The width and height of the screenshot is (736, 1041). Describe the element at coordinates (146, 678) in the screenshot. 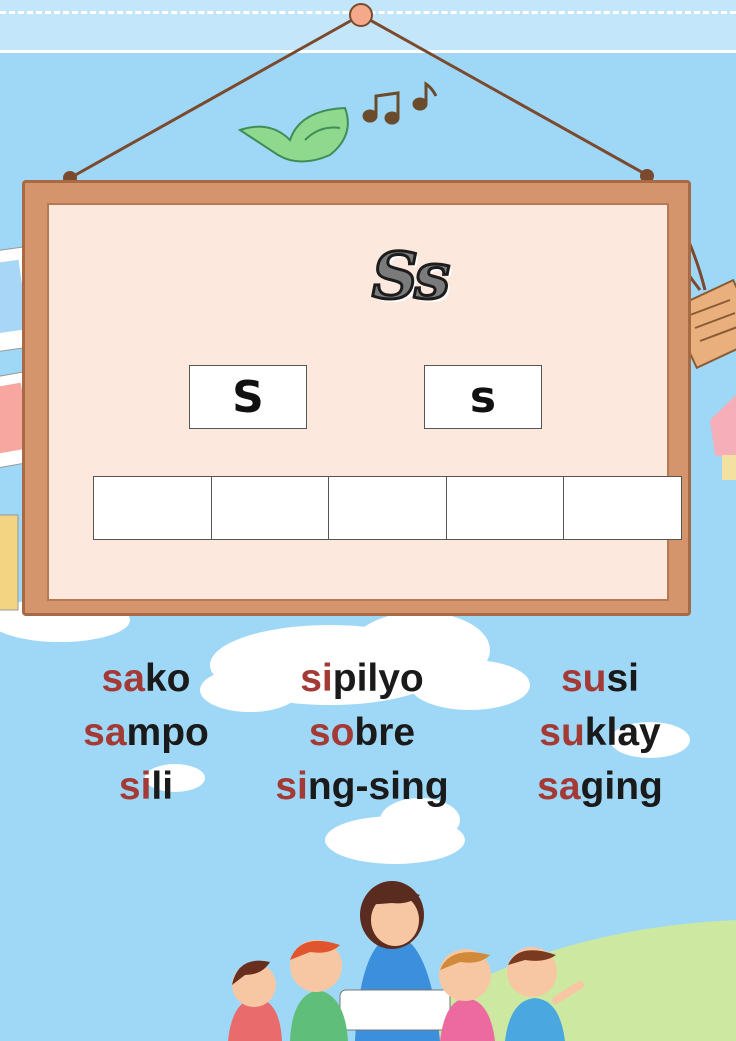

I see `word: sako` at that location.